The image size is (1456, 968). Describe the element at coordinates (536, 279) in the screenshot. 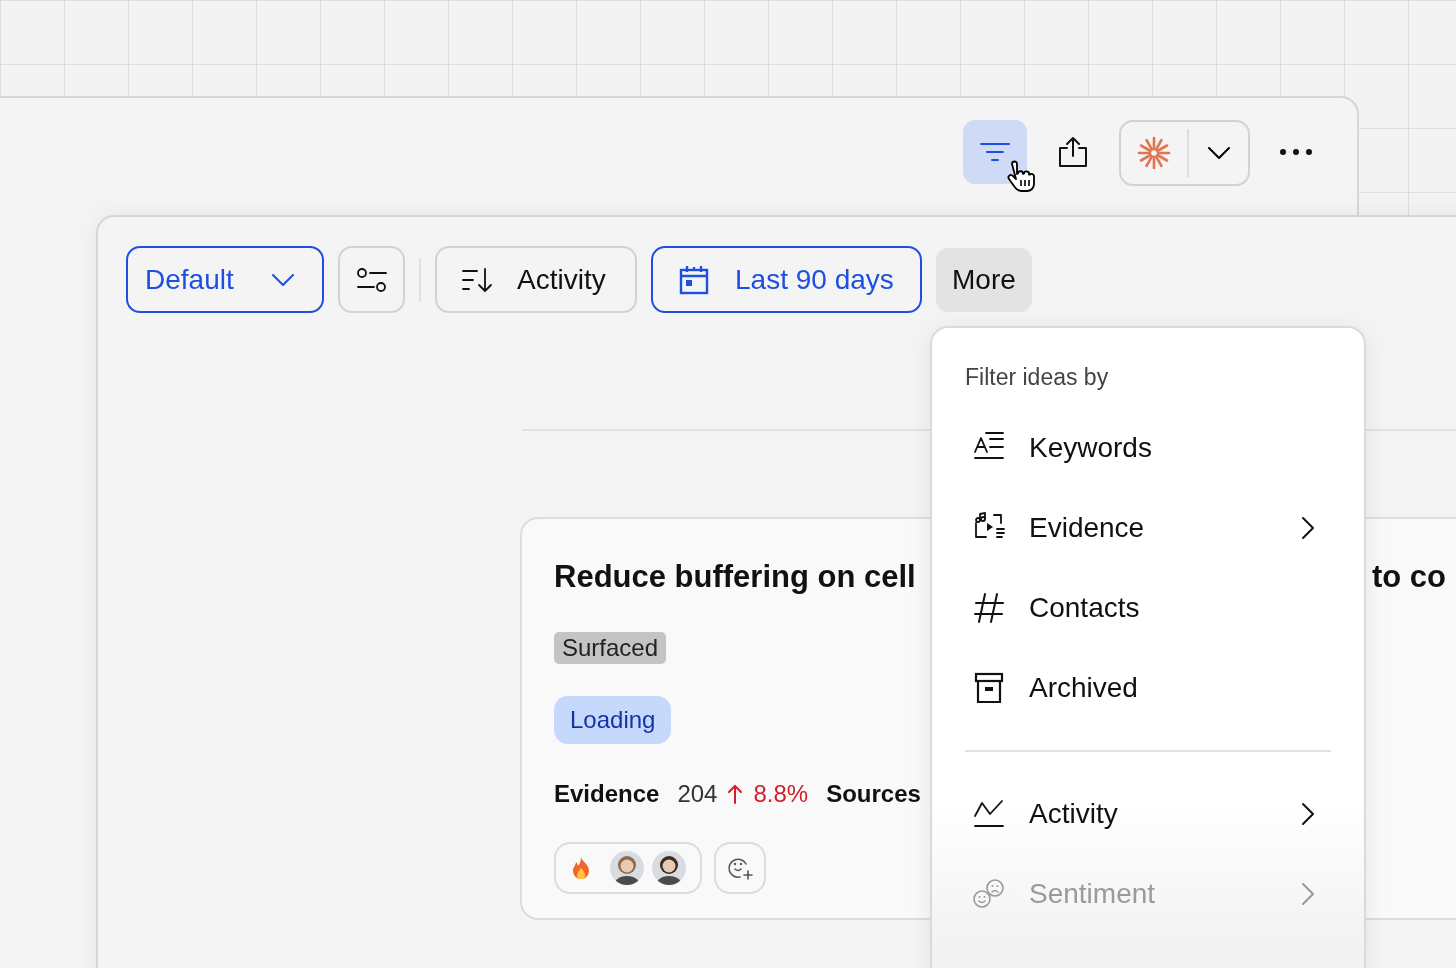

I see `sort-button: Activity` at that location.